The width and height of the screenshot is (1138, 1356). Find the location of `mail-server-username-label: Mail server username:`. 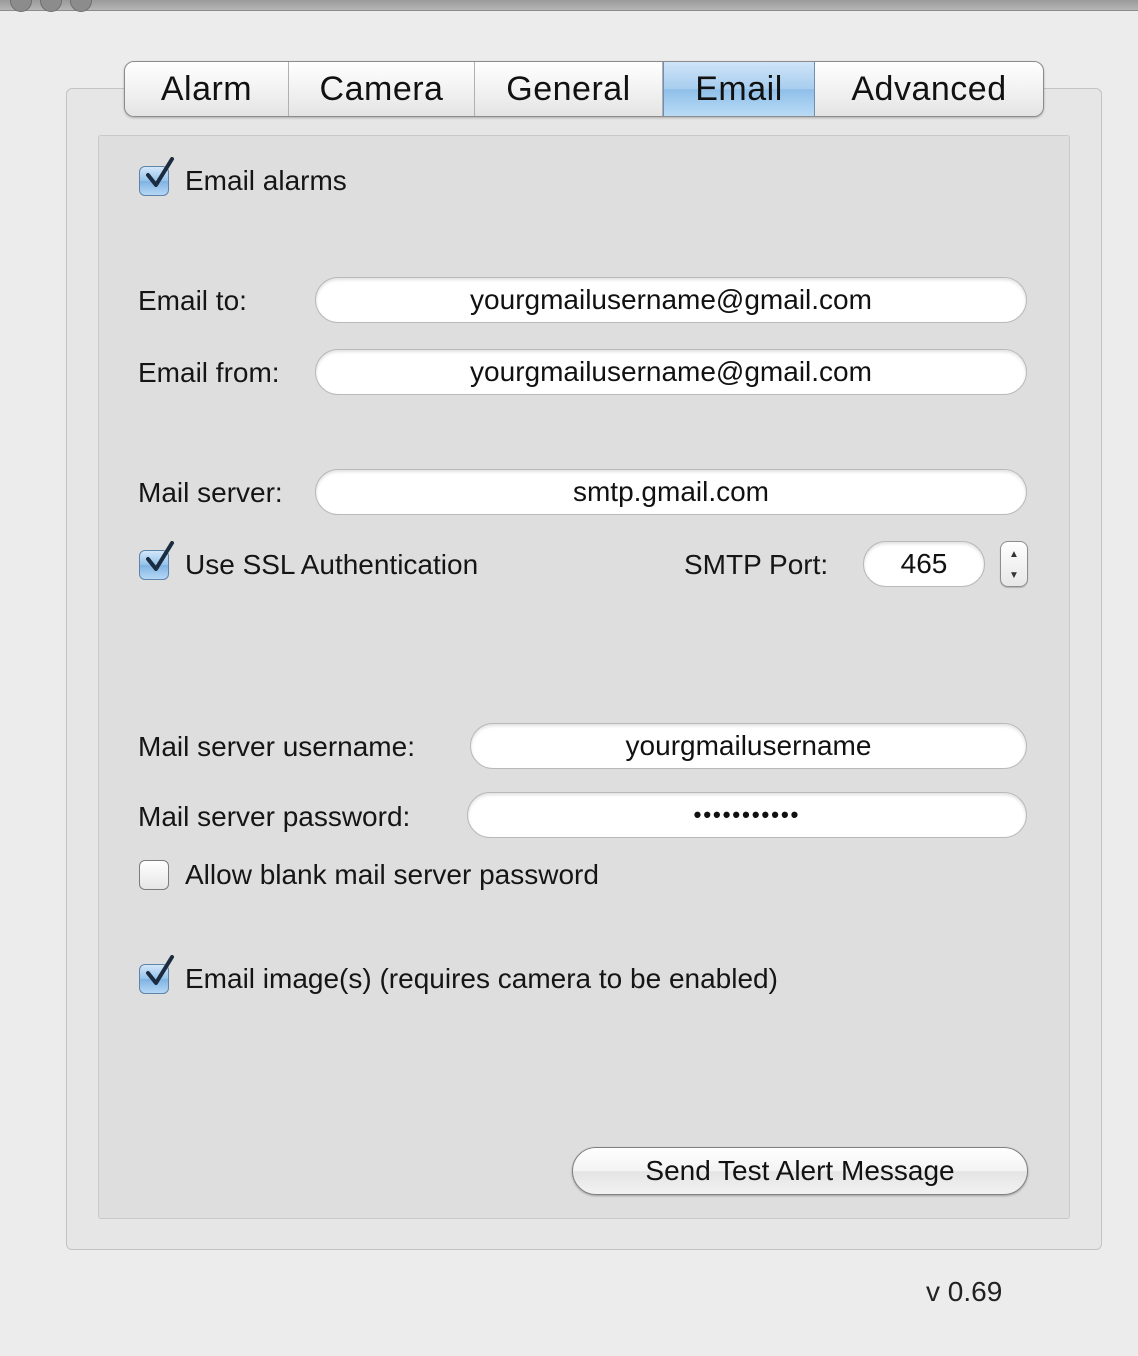

mail-server-username-label: Mail server username: is located at coordinates (276, 746).